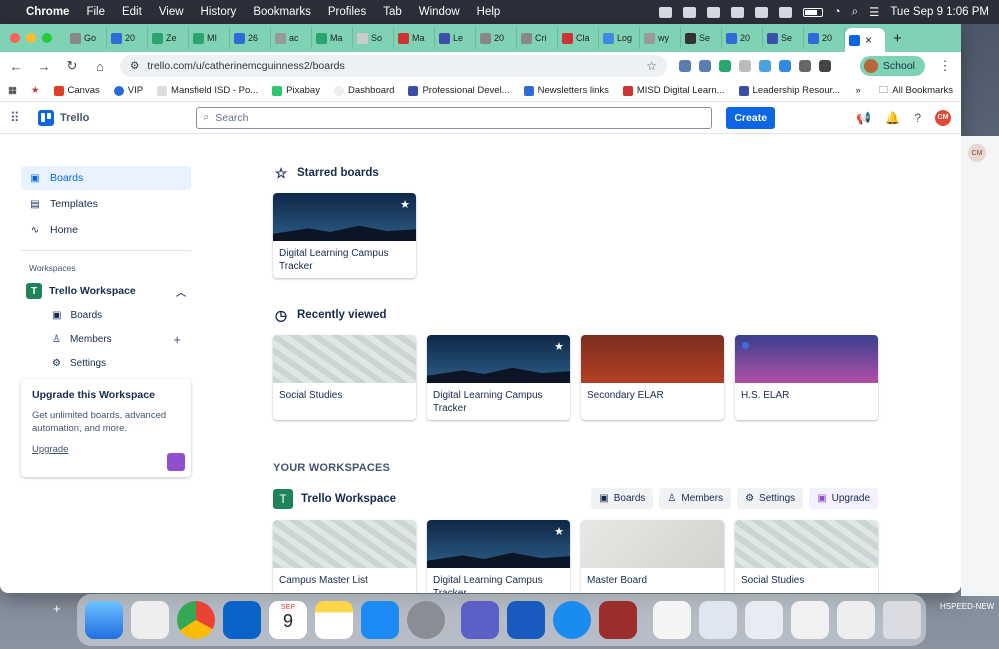 This screenshot has height=649, width=999. What do you see at coordinates (50, 449) in the screenshot?
I see `upgrade-link: Upgrade` at bounding box center [50, 449].